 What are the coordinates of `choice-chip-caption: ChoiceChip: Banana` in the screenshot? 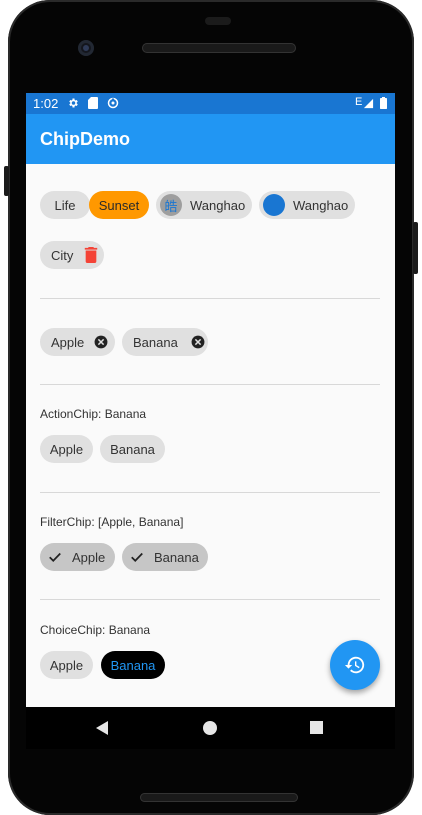 It's located at (95, 630).